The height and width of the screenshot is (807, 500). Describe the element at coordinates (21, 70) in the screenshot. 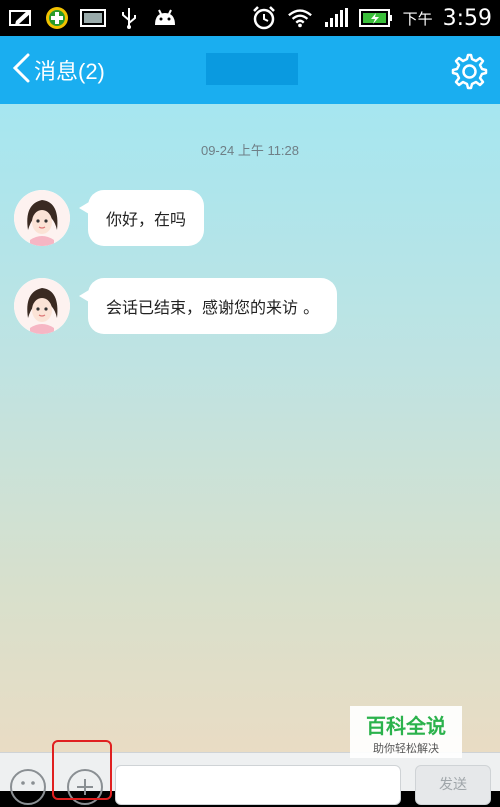

I see `chevron-left-icon` at that location.